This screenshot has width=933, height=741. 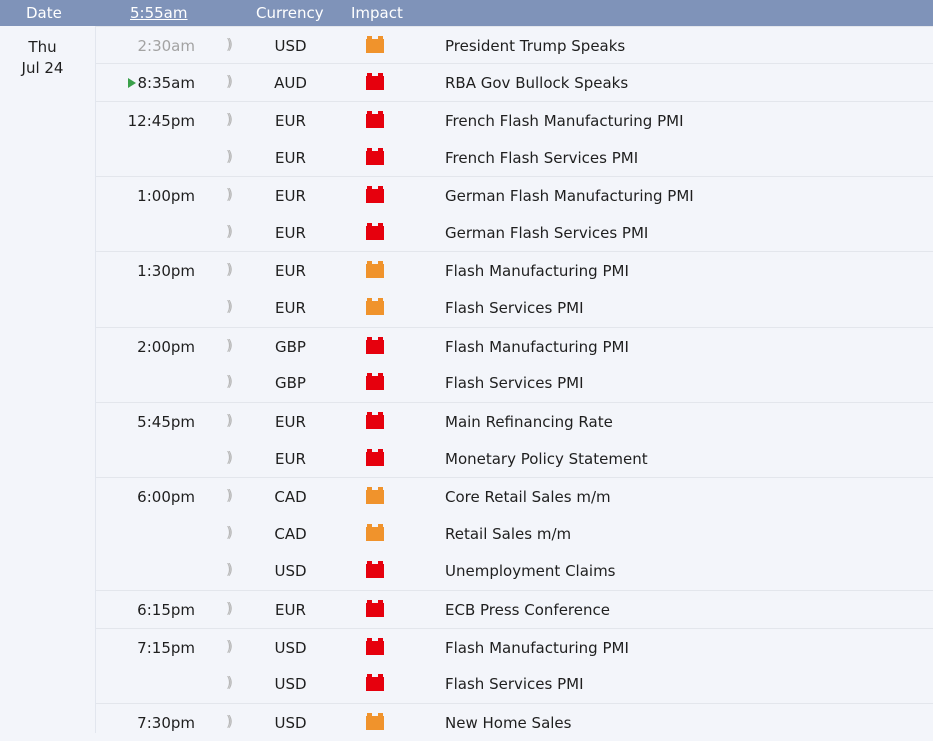 I want to click on event-time-label: 5:45pm, so click(x=166, y=422).